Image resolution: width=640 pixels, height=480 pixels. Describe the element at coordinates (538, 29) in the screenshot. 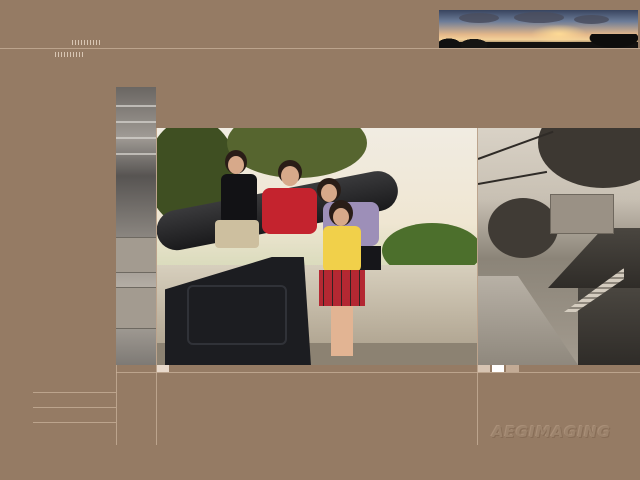

I see `sunset-panorama-photo` at that location.